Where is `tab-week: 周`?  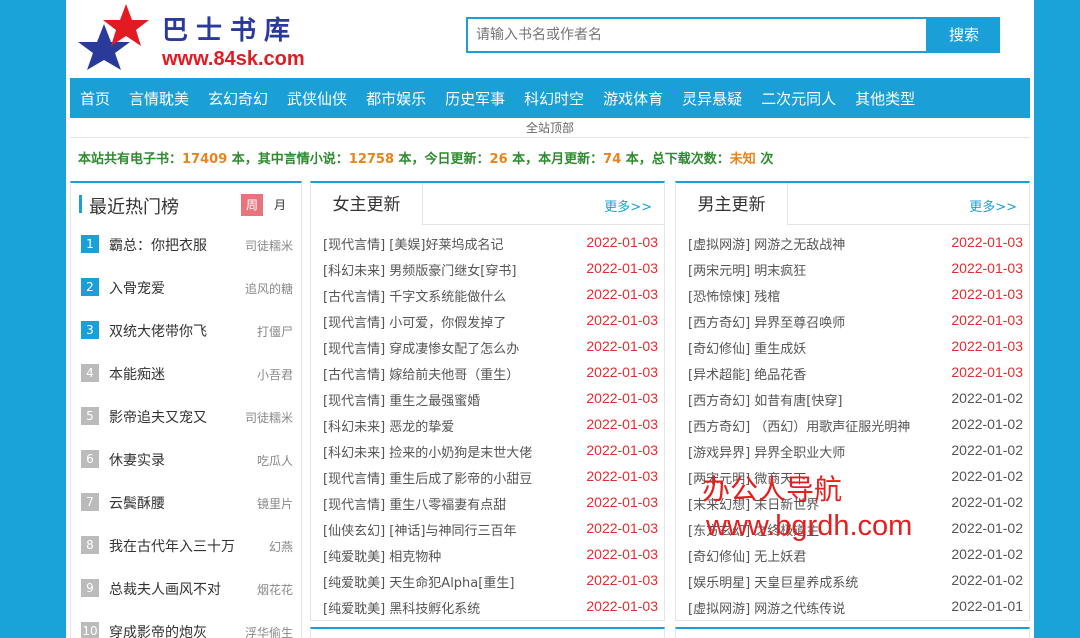 tab-week: 周 is located at coordinates (252, 205).